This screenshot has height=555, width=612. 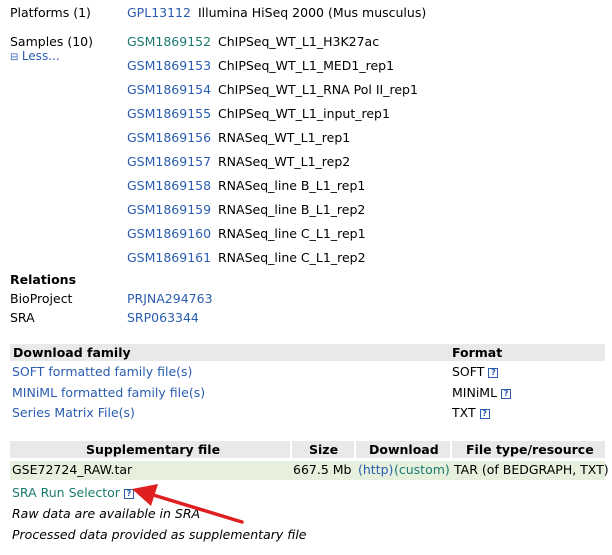 What do you see at coordinates (188, 504) in the screenshot?
I see `annotation-arrow` at bounding box center [188, 504].